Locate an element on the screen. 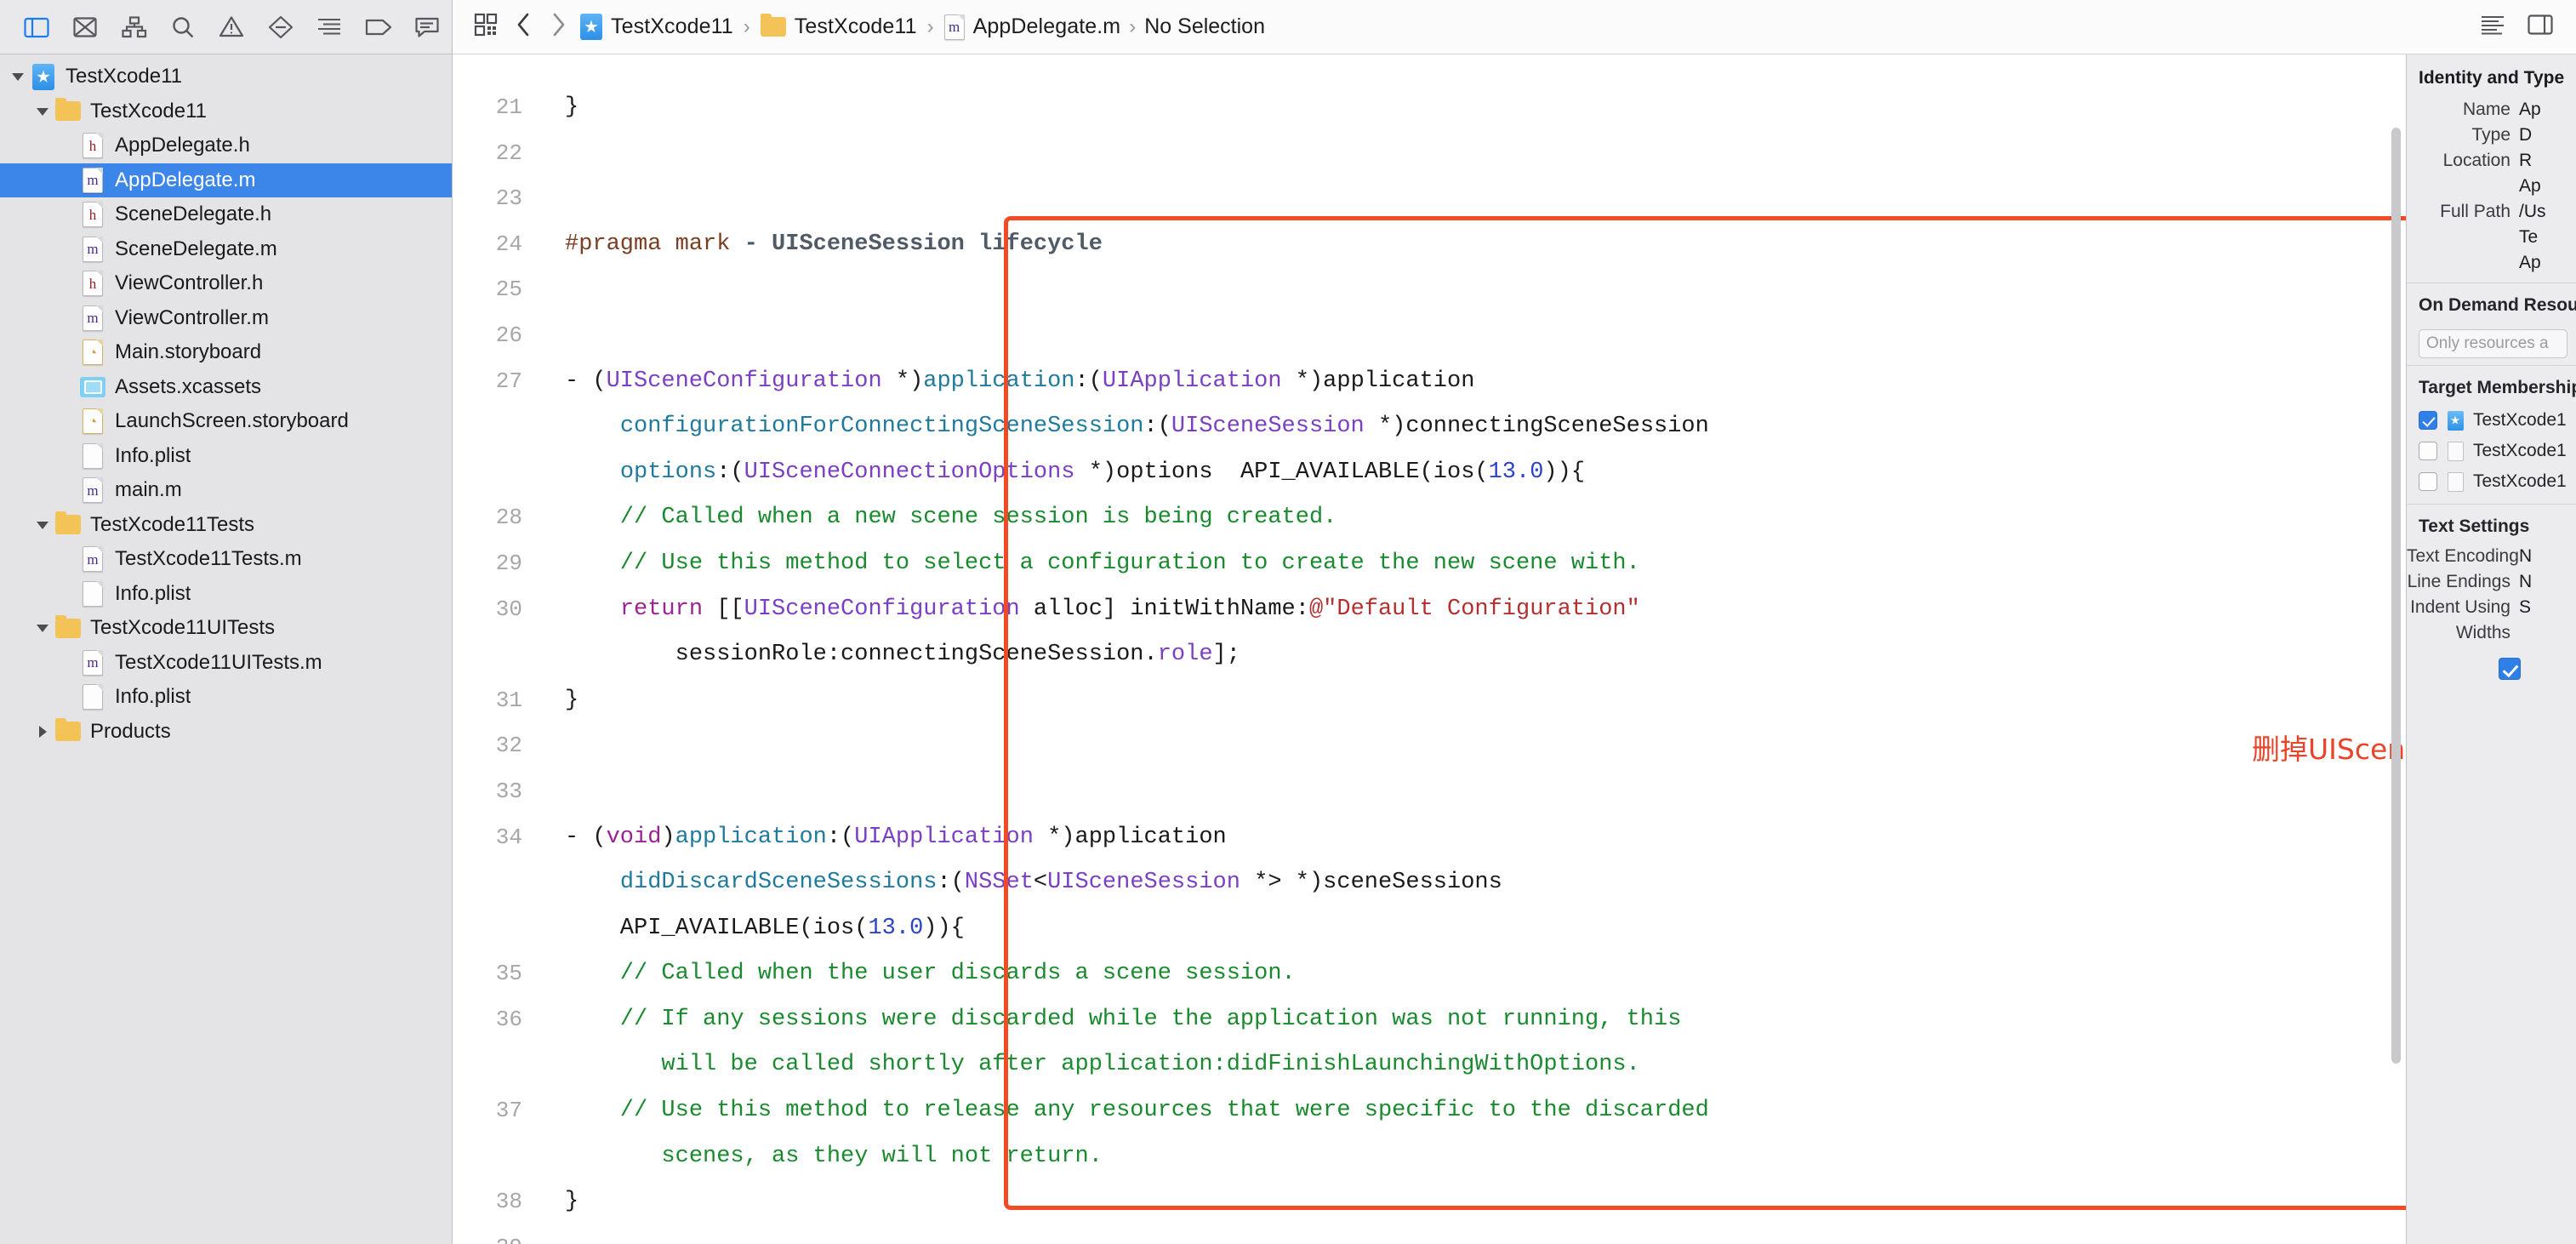 Image resolution: width=2576 pixels, height=1244 pixels. code-line: #pragma mark - UISceneSession lifecycle is located at coordinates (1486, 245).